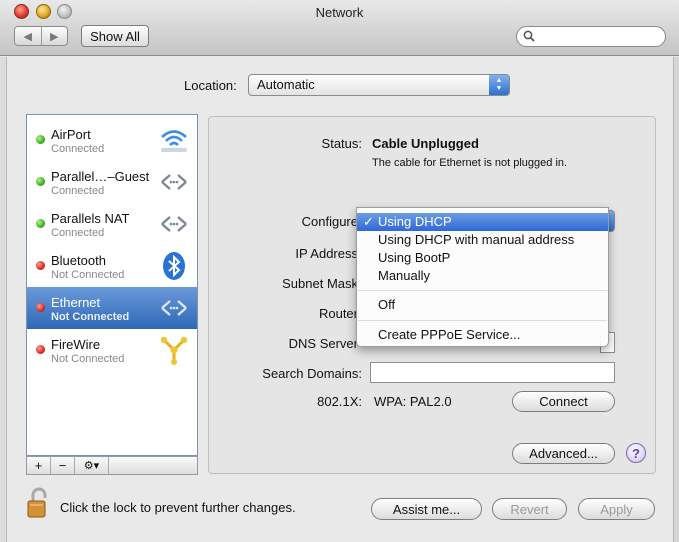  Describe the element at coordinates (63, 465) in the screenshot. I see `remove-service-button: −` at that location.